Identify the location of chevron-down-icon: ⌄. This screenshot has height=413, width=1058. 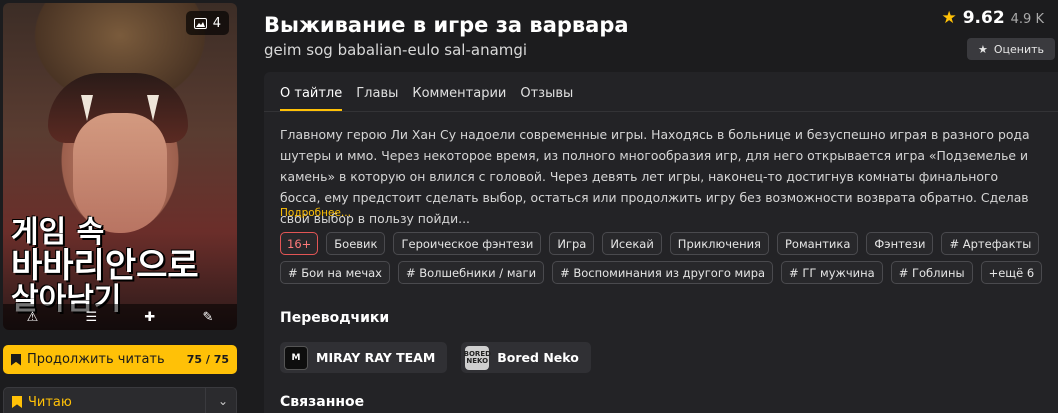
(223, 401).